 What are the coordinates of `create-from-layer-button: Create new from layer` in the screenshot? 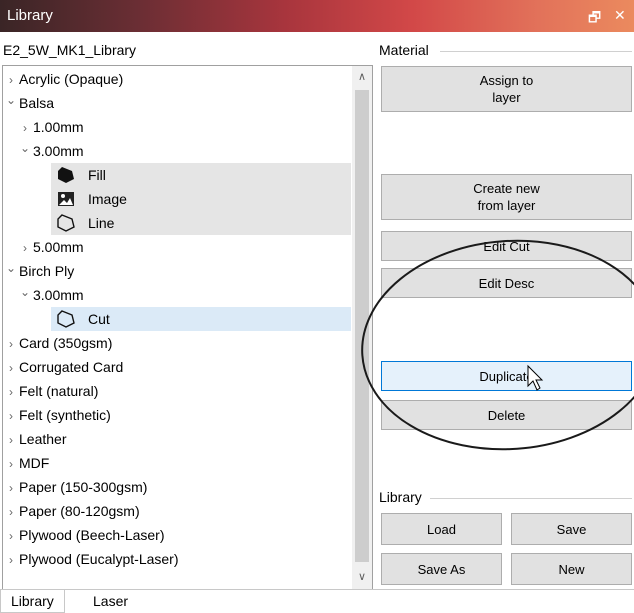 It's located at (506, 197).